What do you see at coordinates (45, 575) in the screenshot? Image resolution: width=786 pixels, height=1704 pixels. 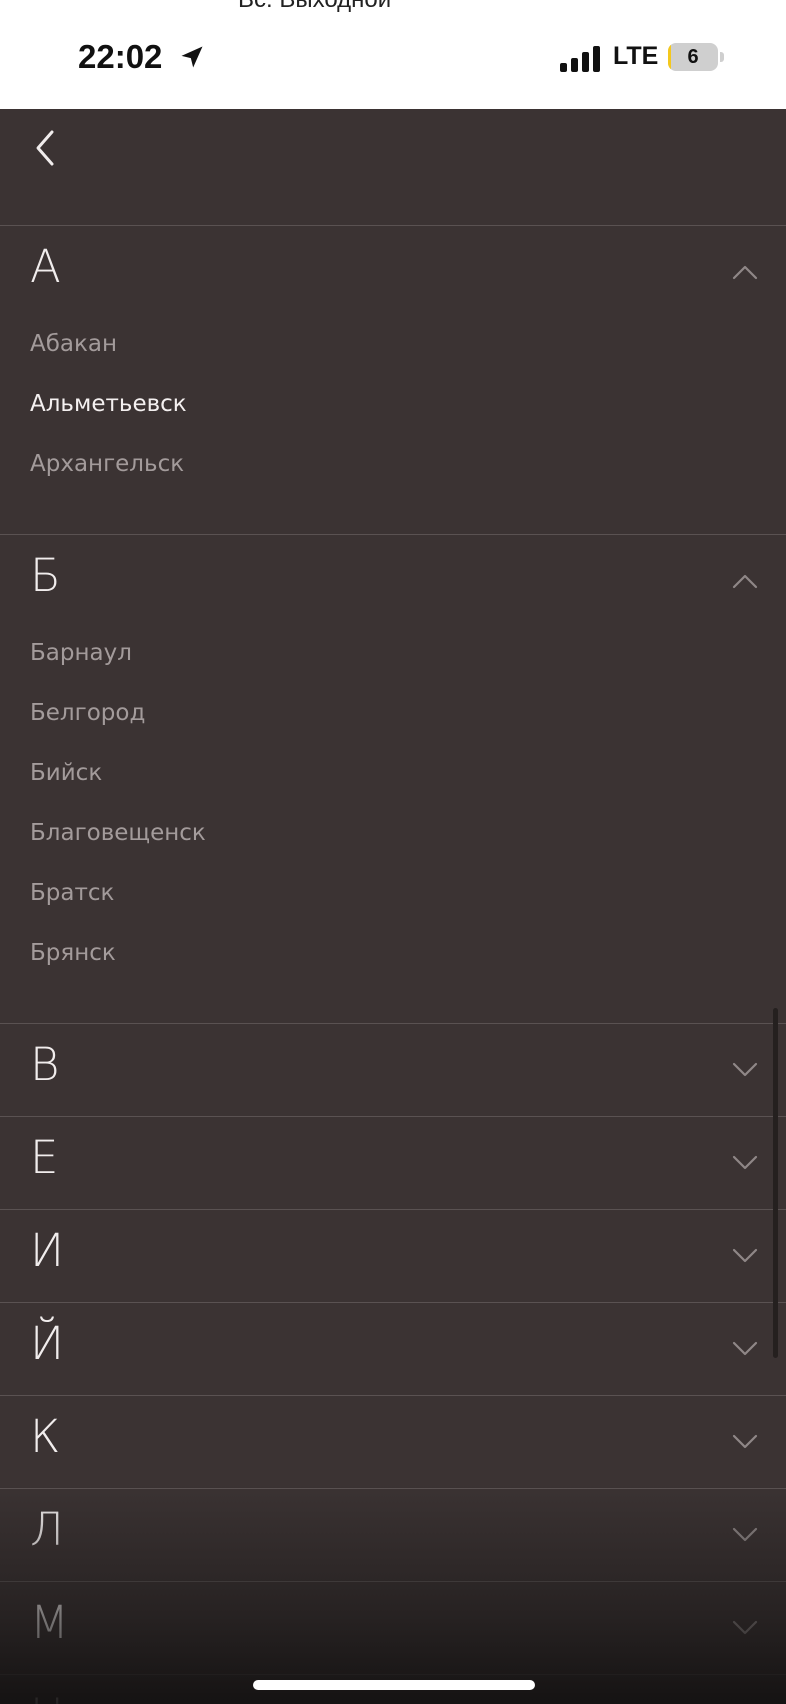 I see `section-letter: Б` at bounding box center [45, 575].